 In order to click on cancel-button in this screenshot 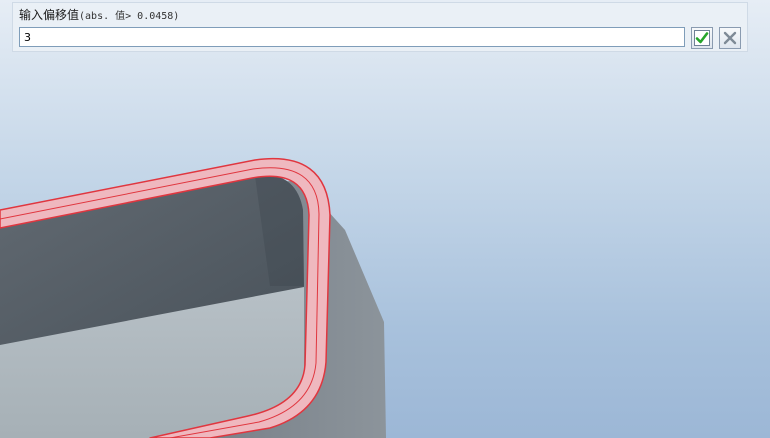, I will do `click(730, 38)`.